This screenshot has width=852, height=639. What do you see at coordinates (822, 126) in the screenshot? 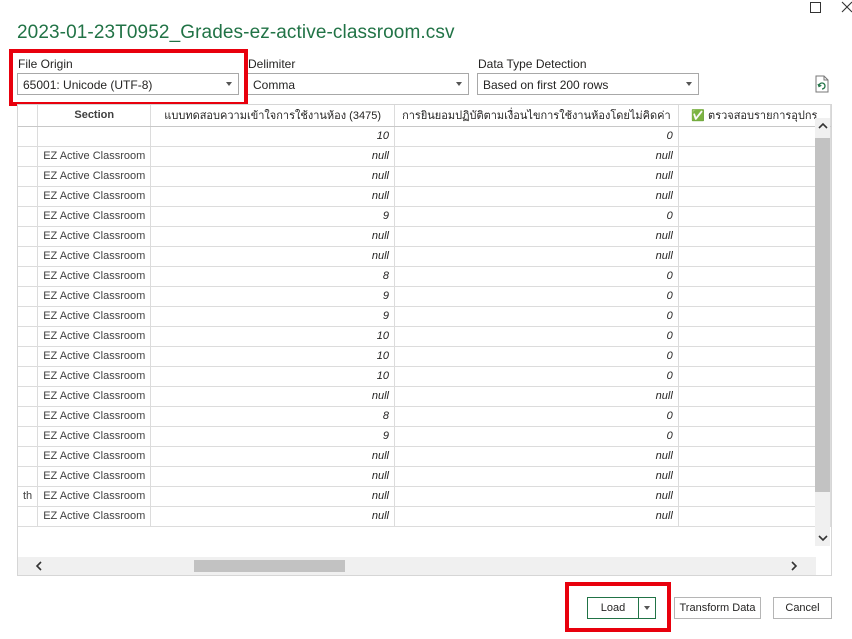
I see `scroll-up-icon` at bounding box center [822, 126].